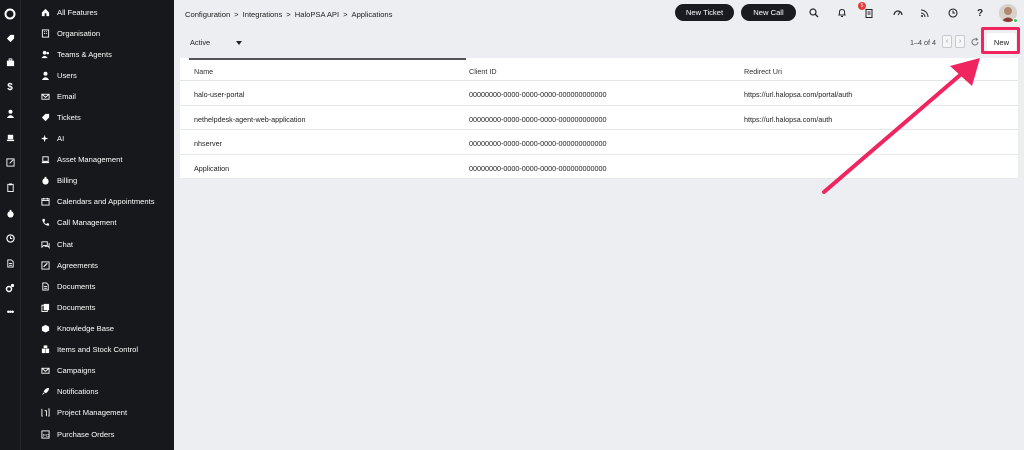 The height and width of the screenshot is (450, 1024). Describe the element at coordinates (263, 14) in the screenshot. I see `breadcrumb-integrations: Integrations` at that location.